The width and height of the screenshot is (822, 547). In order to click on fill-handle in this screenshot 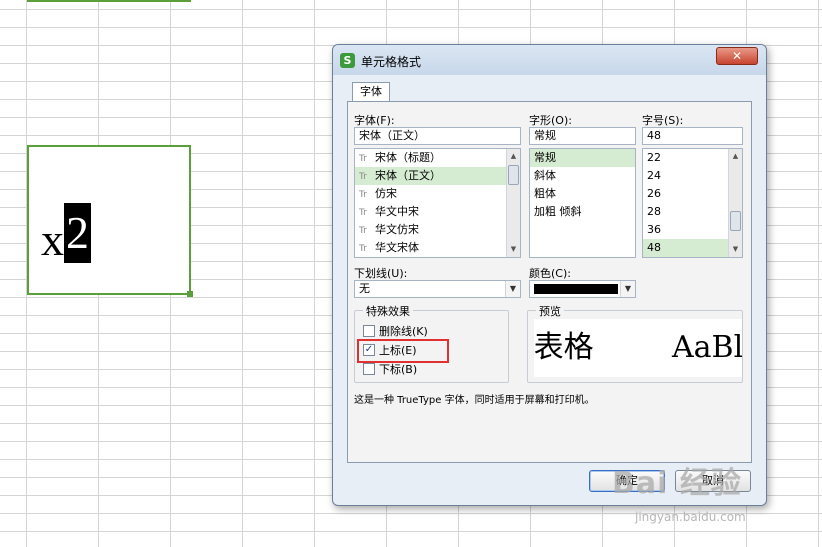, I will do `click(190, 294)`.